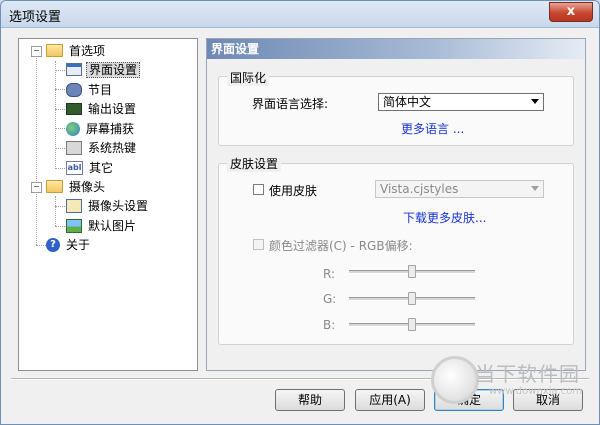 The width and height of the screenshot is (600, 425). What do you see at coordinates (74, 167) in the screenshot?
I see `abl-icon: abl` at bounding box center [74, 167].